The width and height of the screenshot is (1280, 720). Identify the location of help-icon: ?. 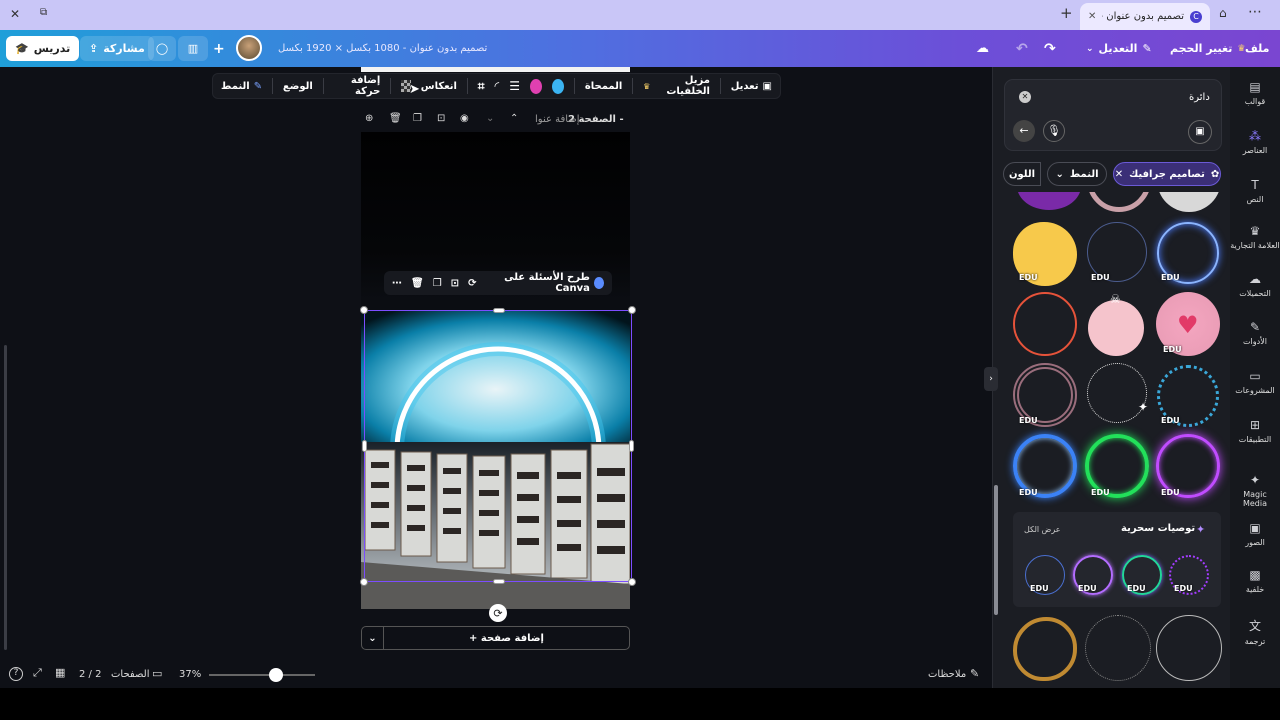
(16, 674).